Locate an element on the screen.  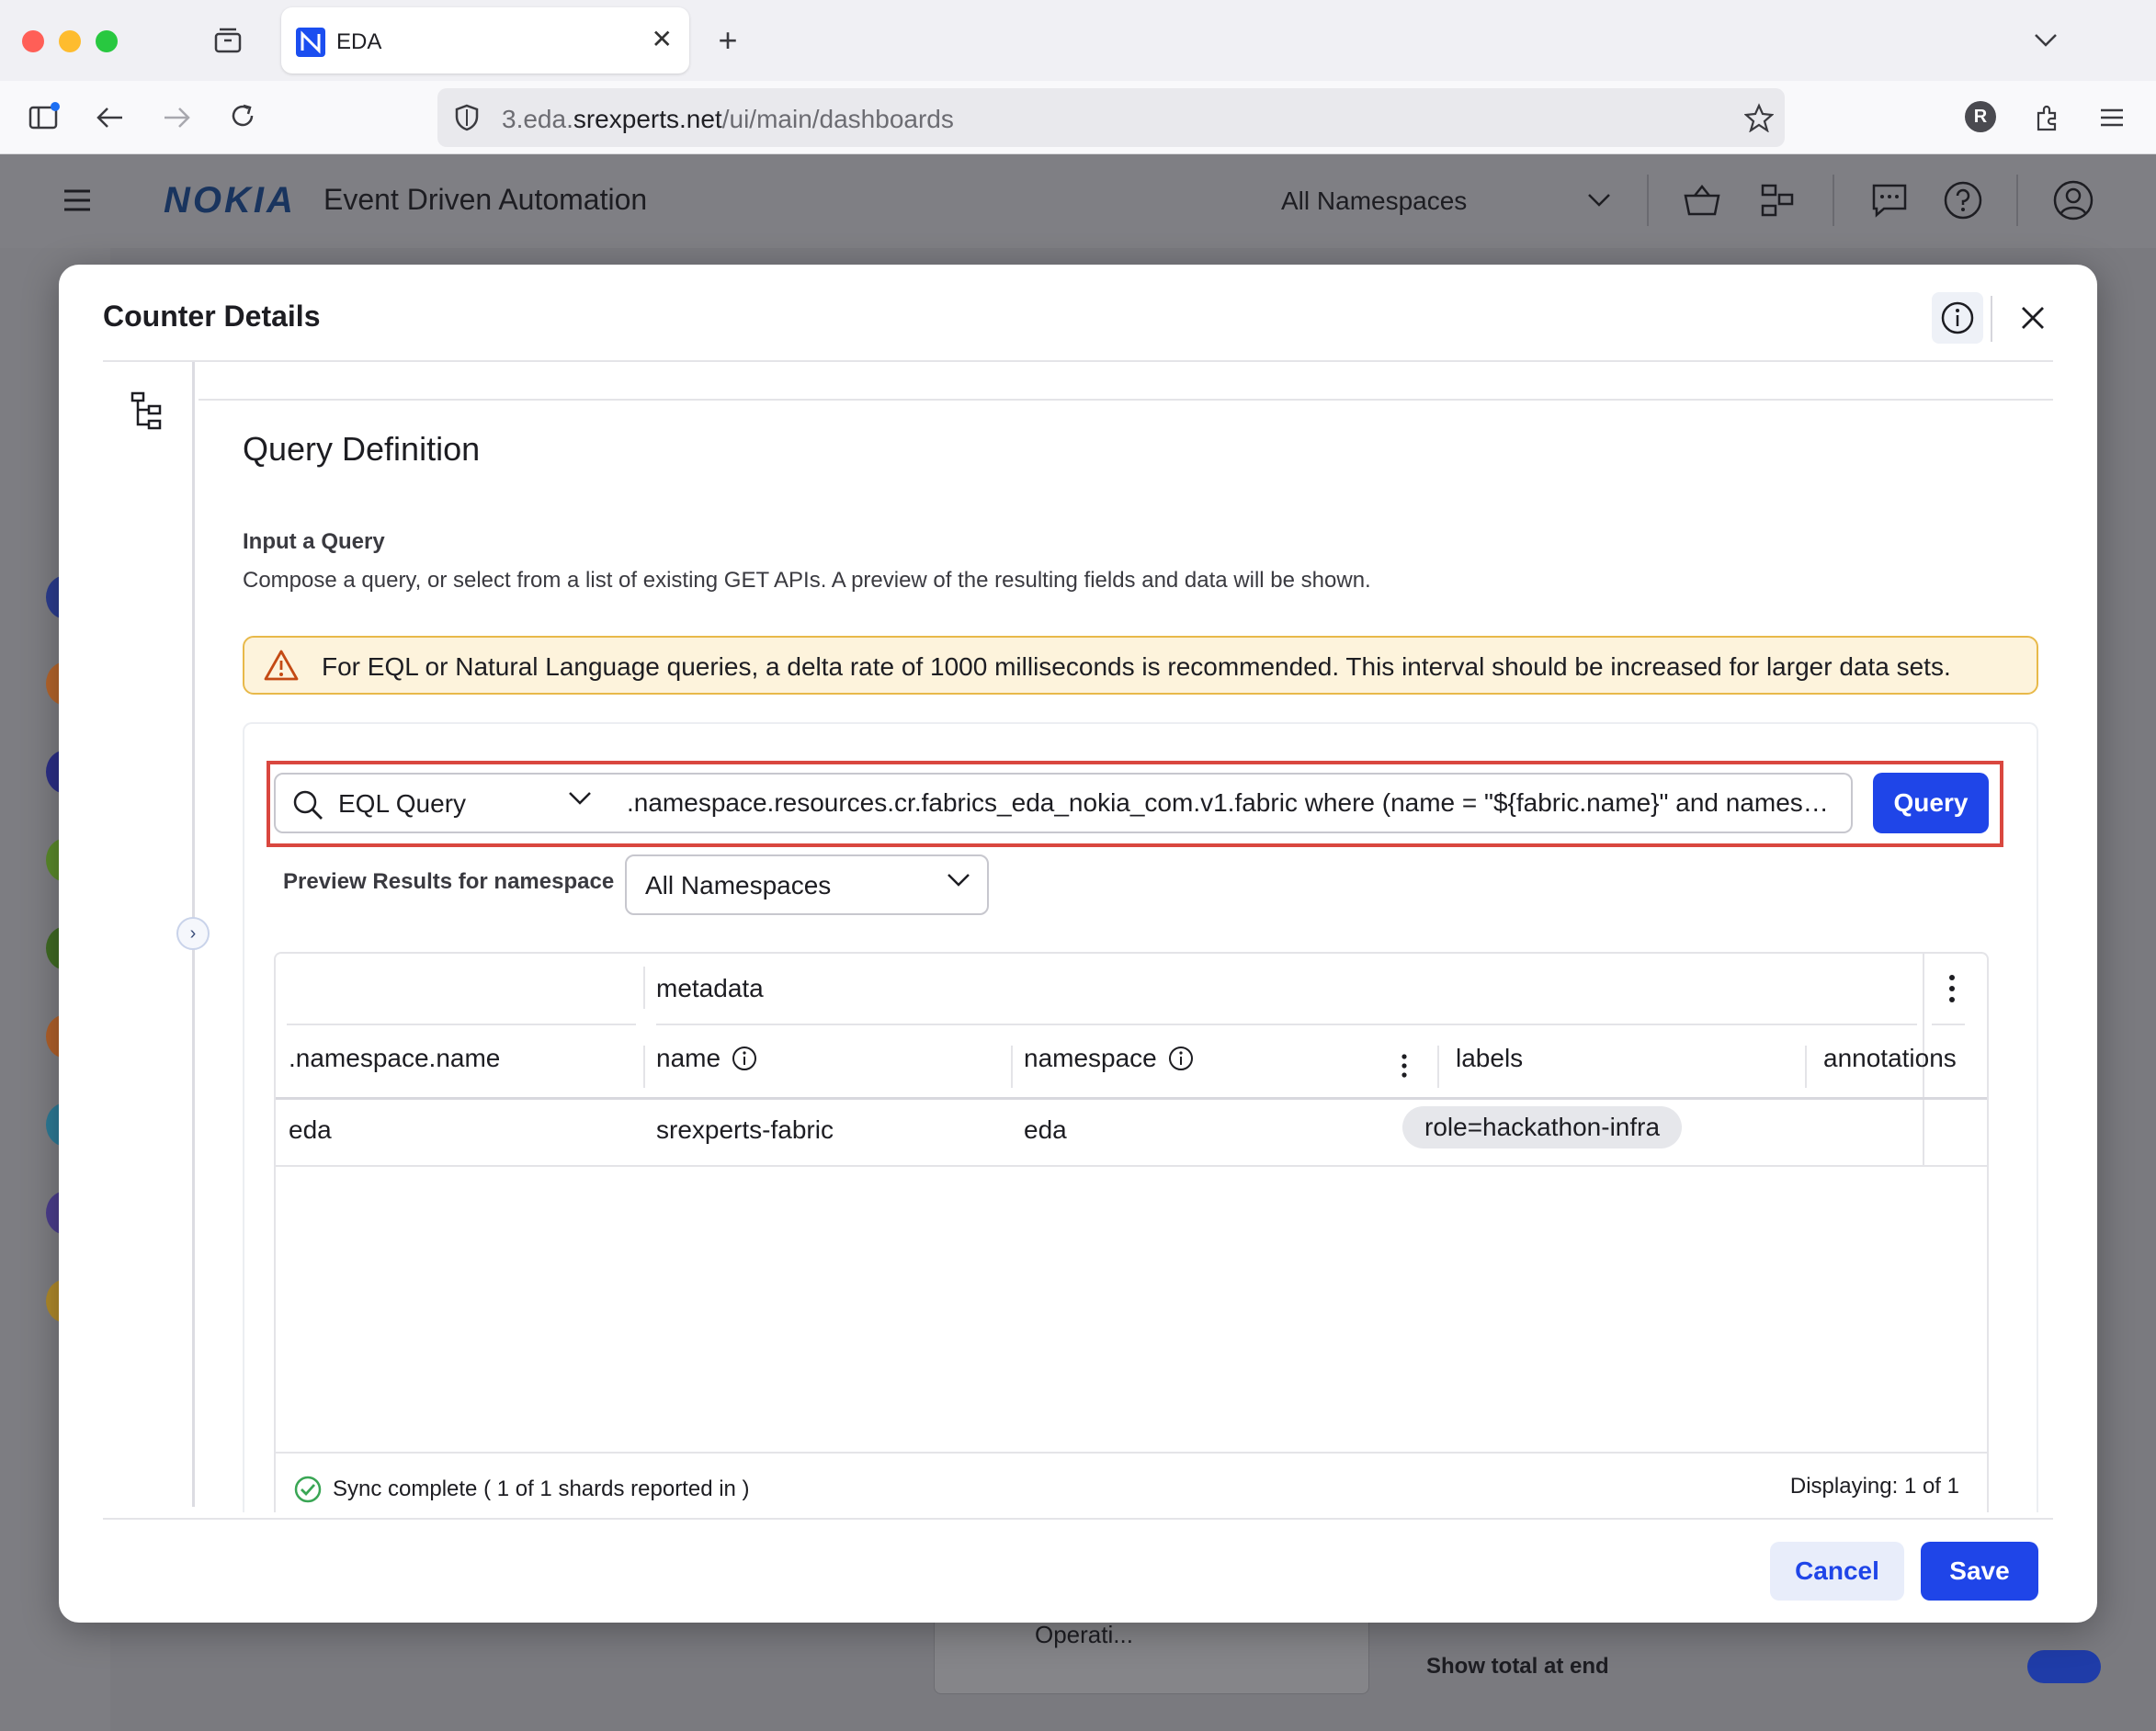
modal-title: Counter Details is located at coordinates (212, 316).